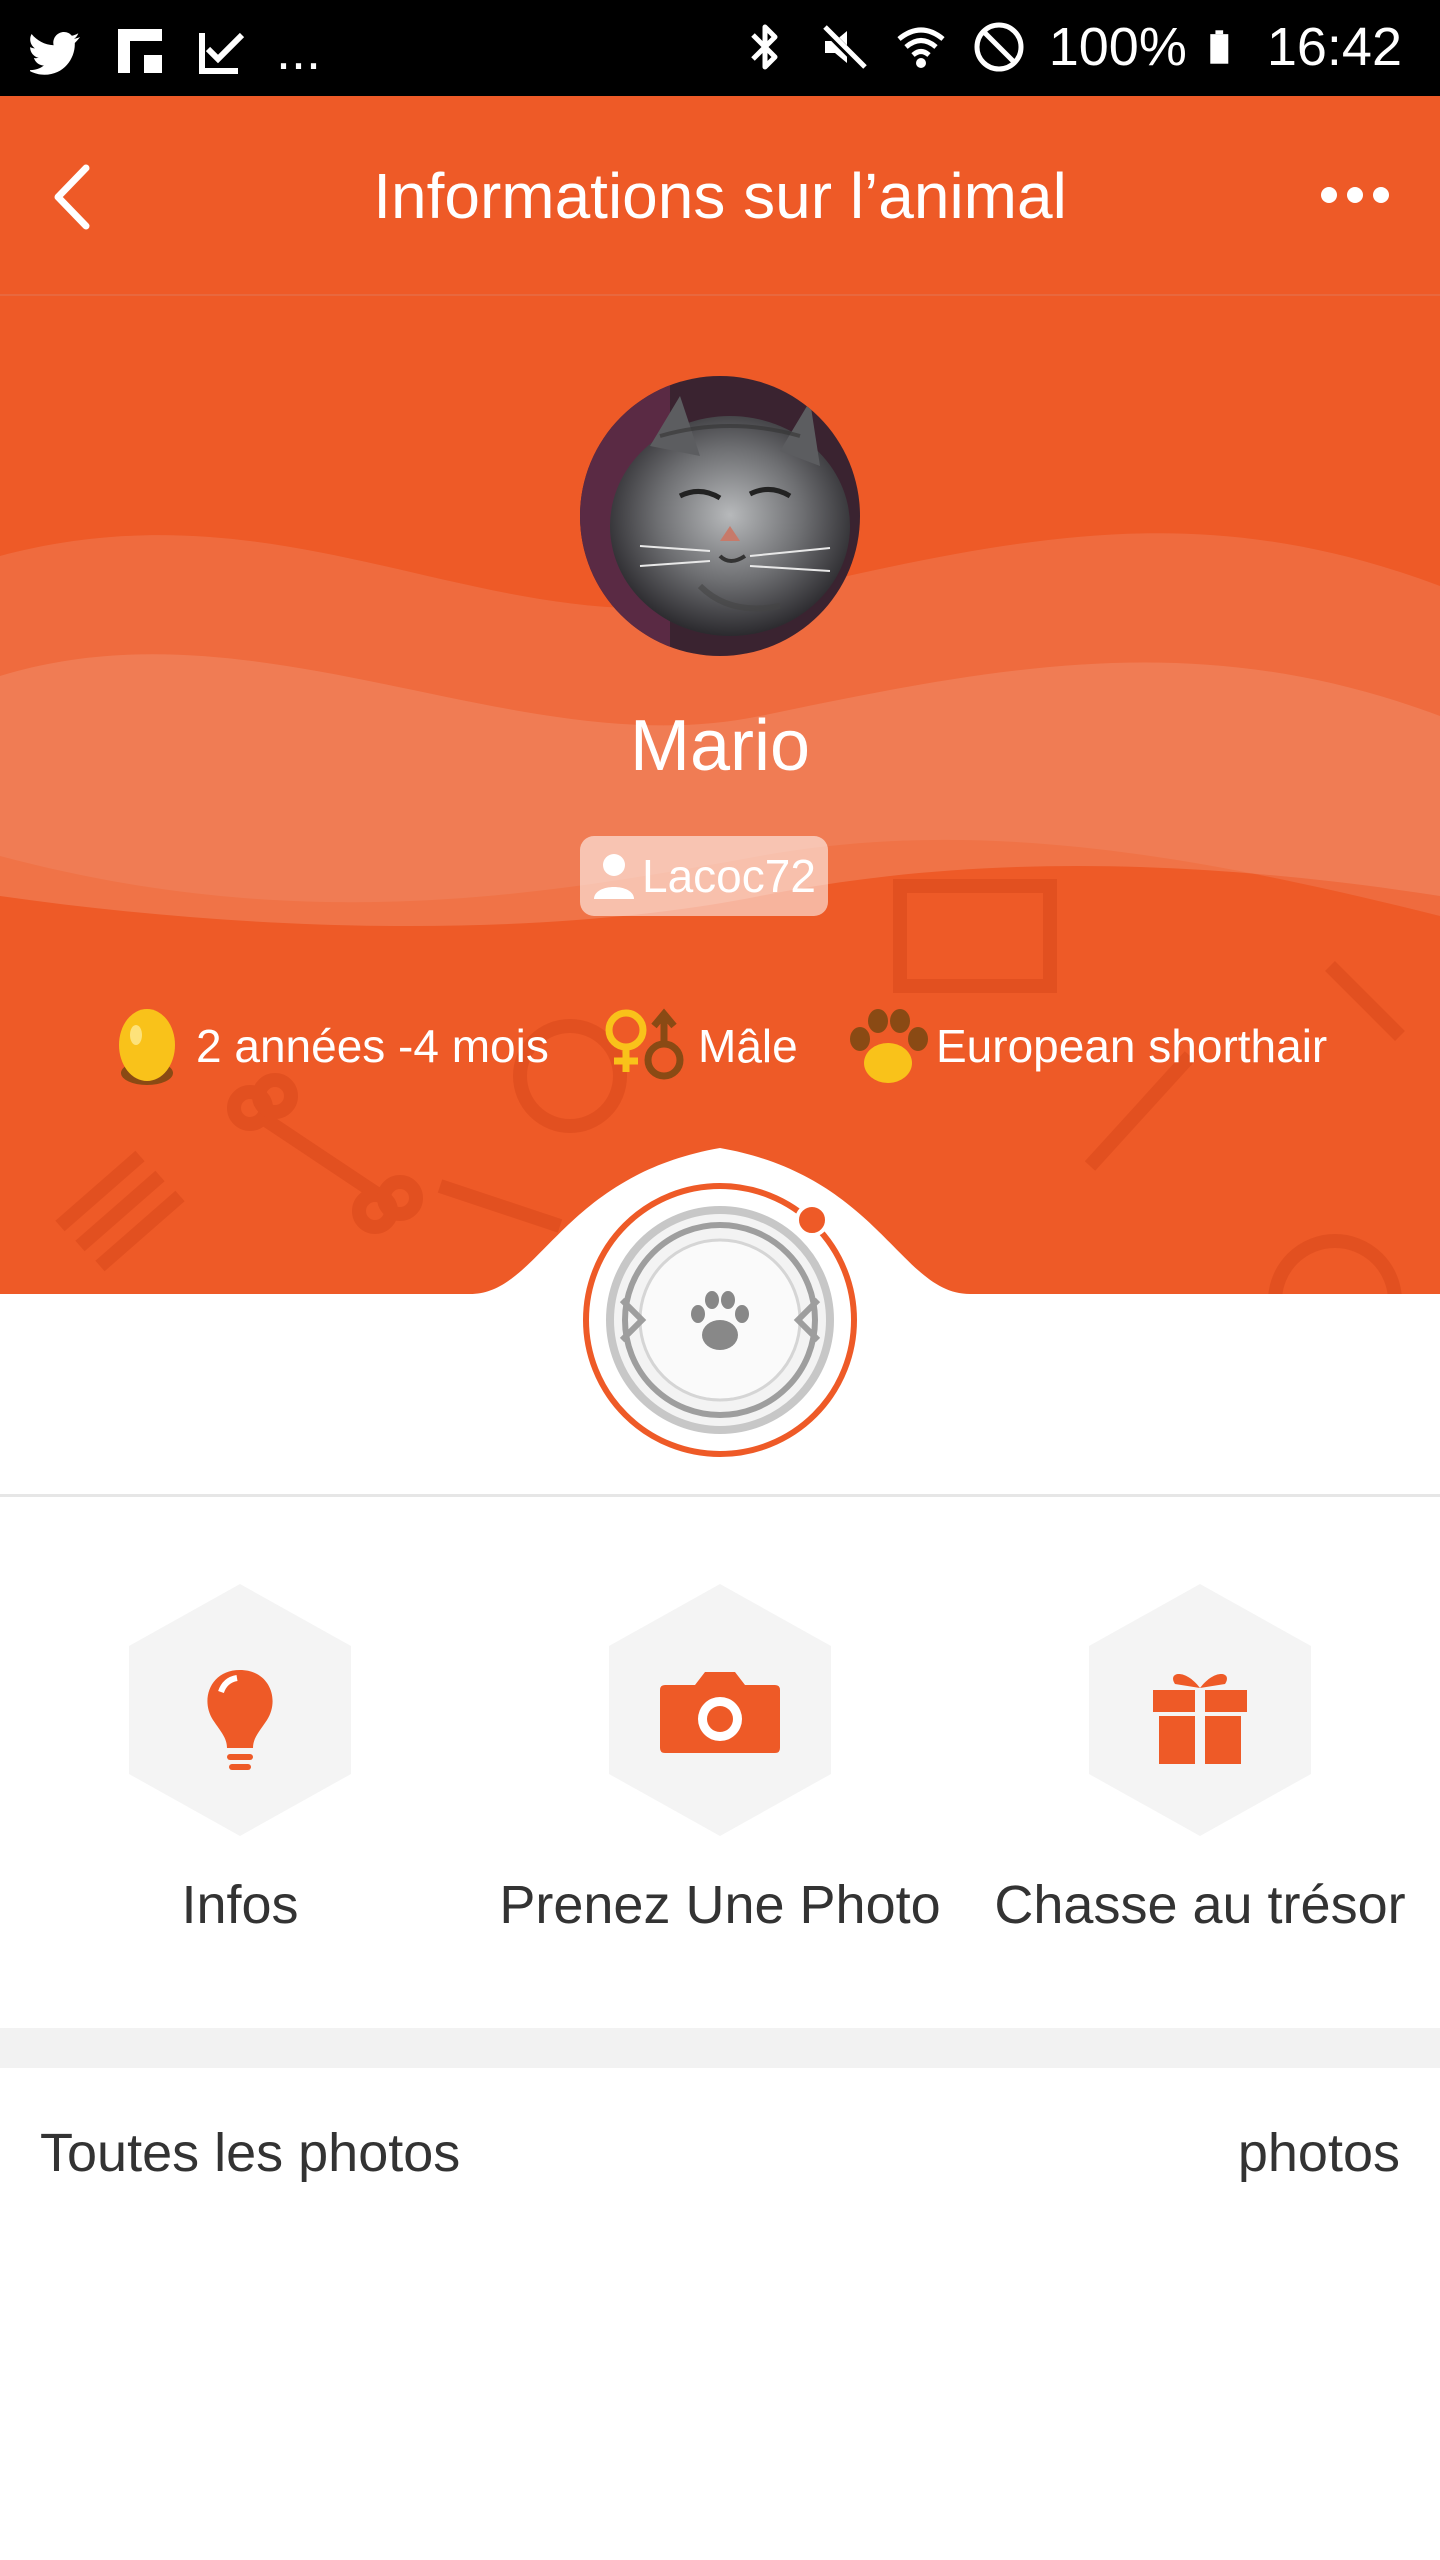 This screenshot has height=2560, width=1440. I want to click on mute-icon, so click(843, 47).